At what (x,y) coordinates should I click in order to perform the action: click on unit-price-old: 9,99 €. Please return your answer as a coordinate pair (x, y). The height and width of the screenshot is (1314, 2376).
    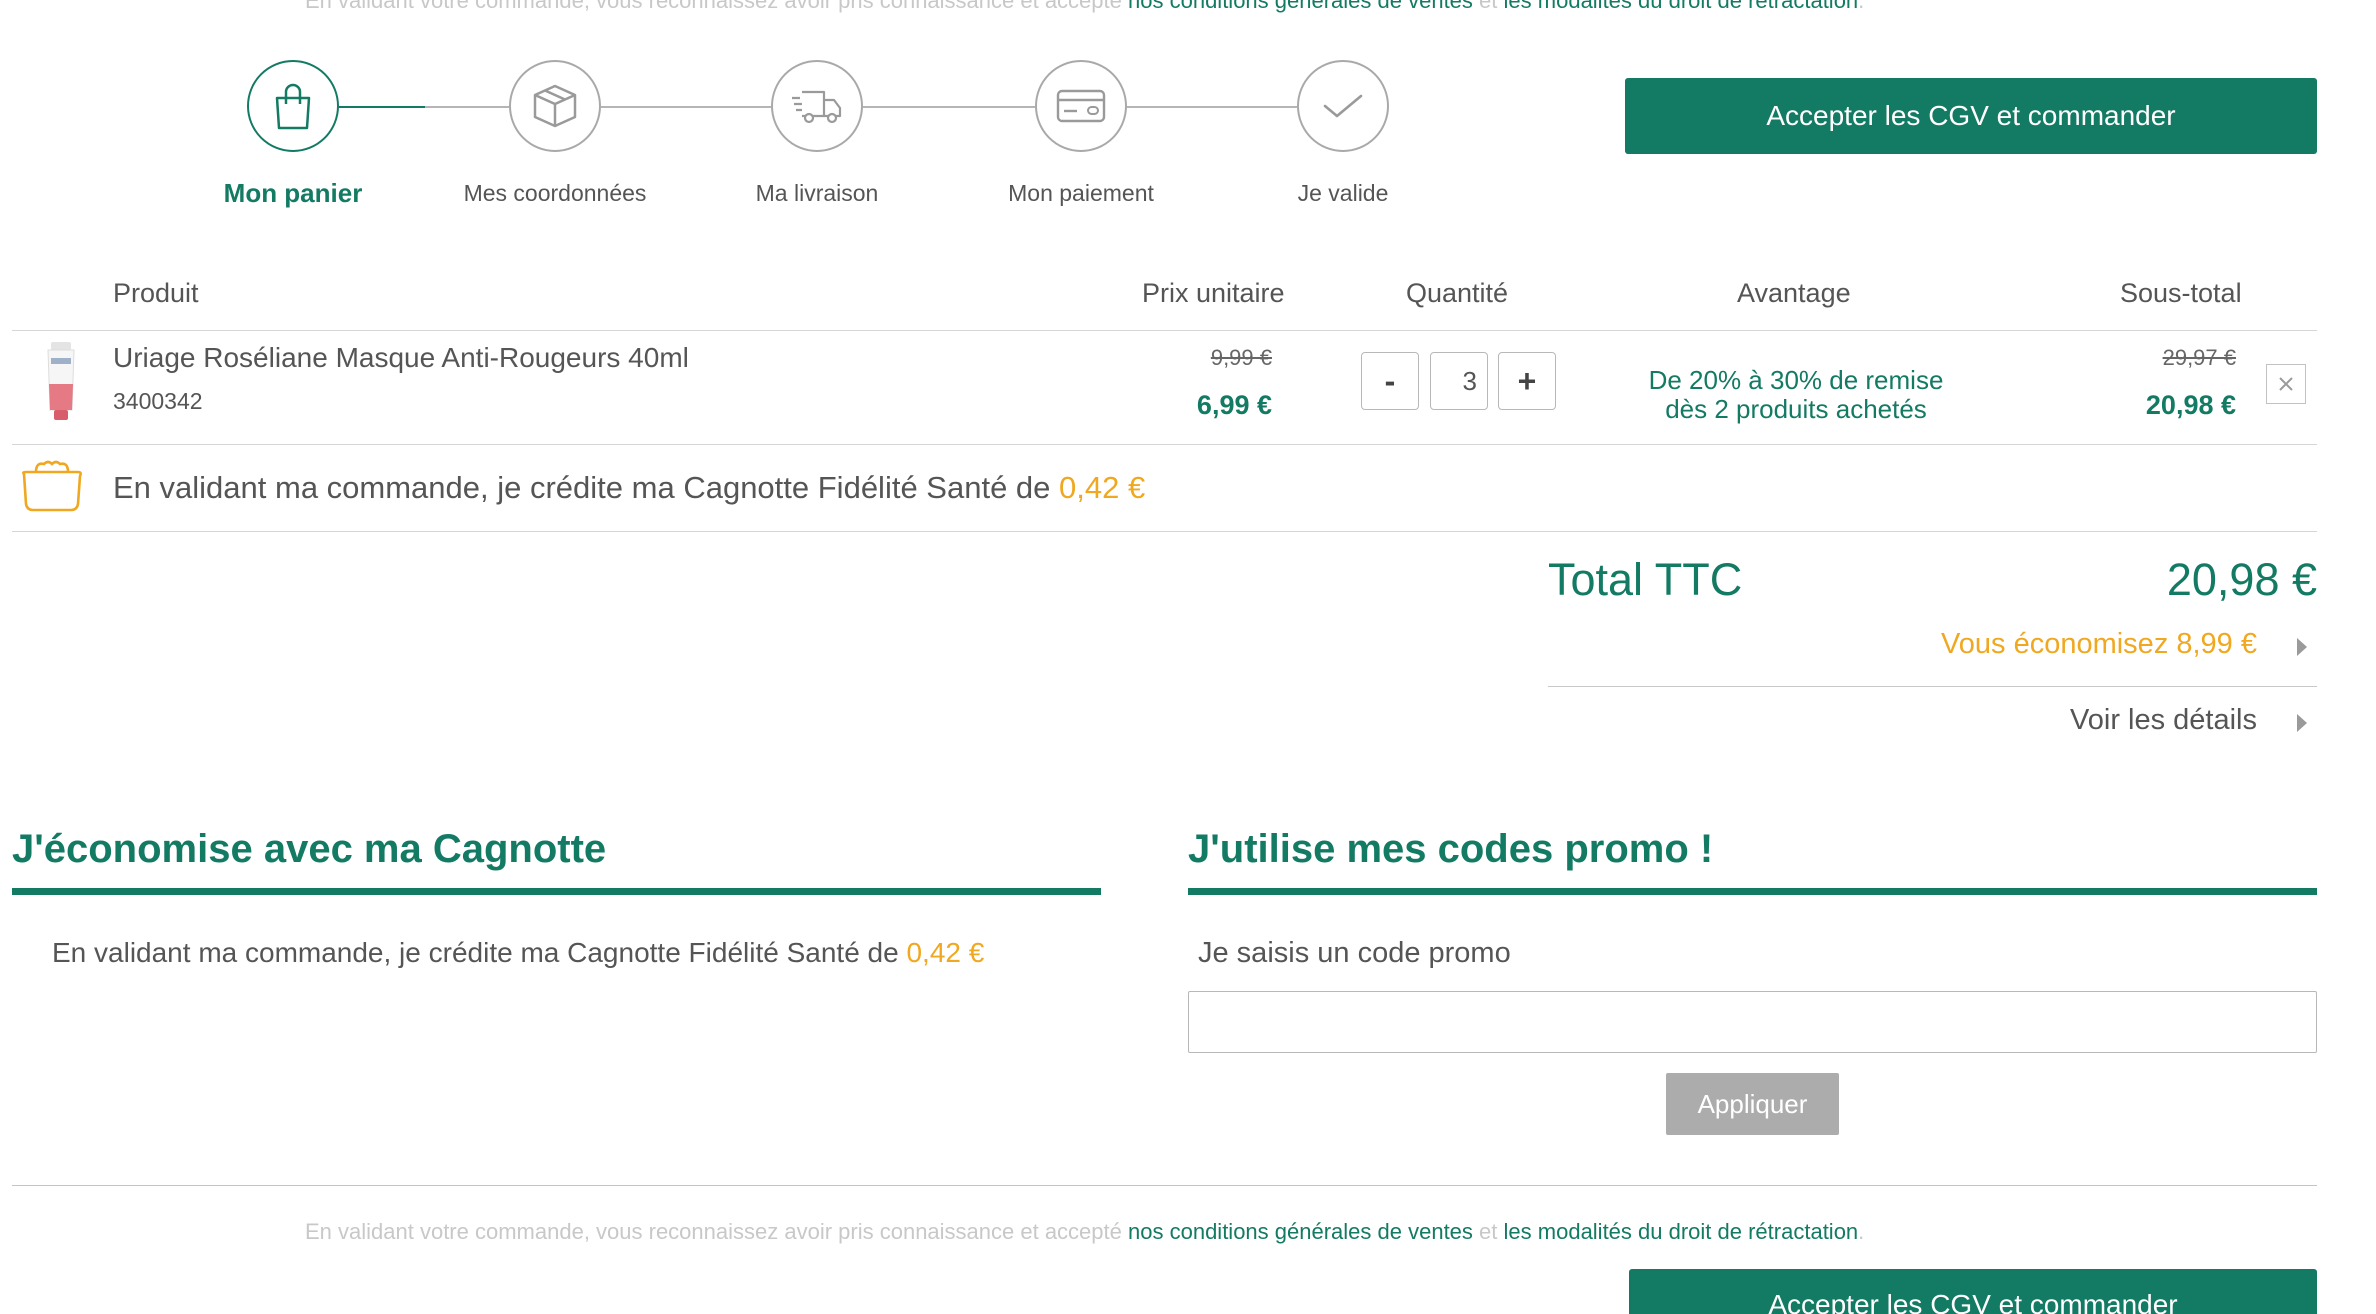
    Looking at the image, I should click on (1241, 357).